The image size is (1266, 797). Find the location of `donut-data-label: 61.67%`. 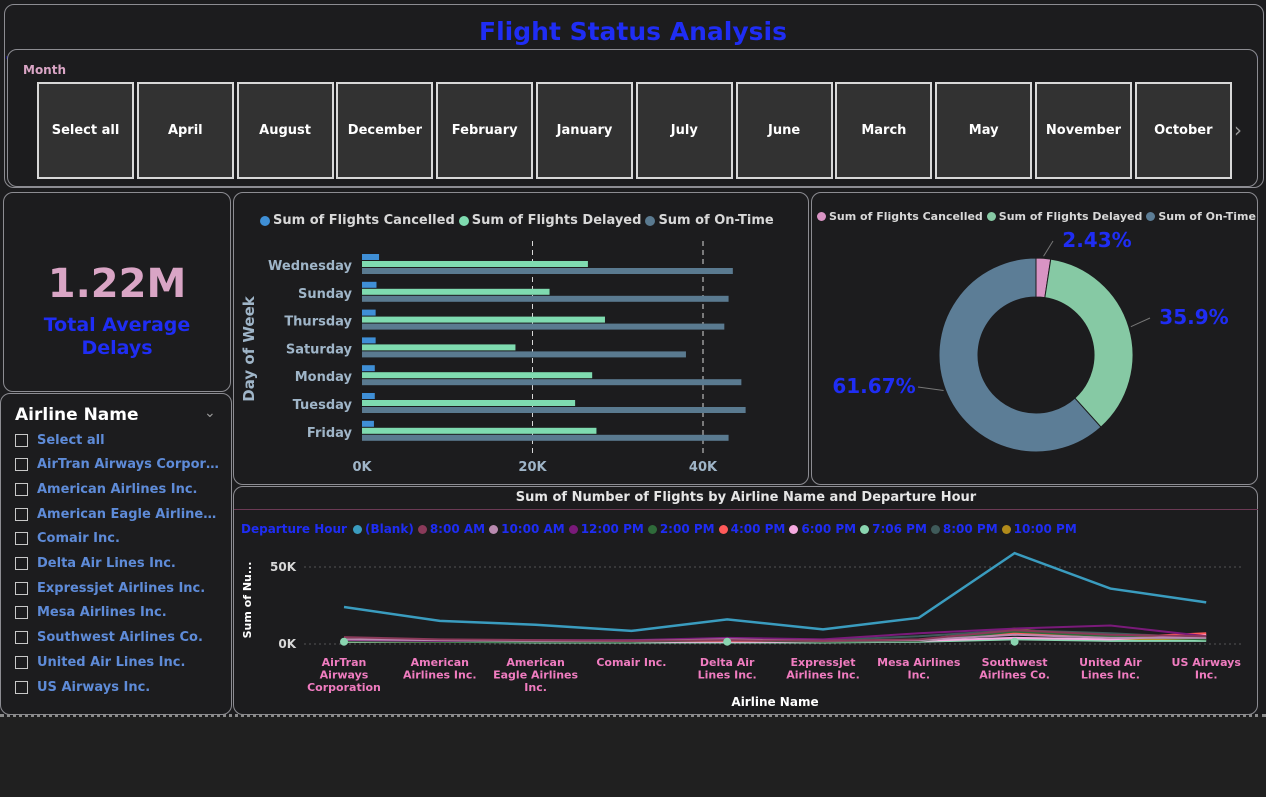

donut-data-label: 61.67% is located at coordinates (873, 386).